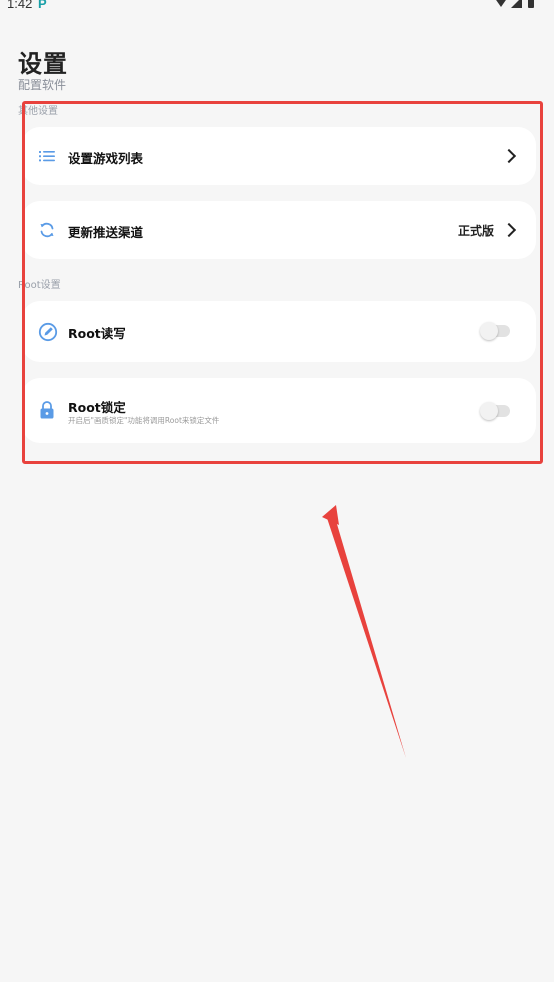 This screenshot has height=982, width=554. Describe the element at coordinates (42, 85) in the screenshot. I see `page-subtitle: 配置软件` at that location.